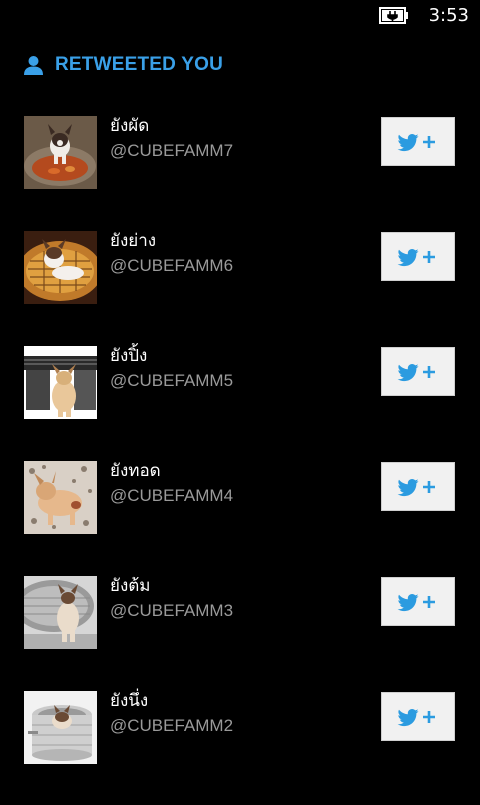  I want to click on list-item: ยังผัด @CUBEFAMM7, so click(240, 172).